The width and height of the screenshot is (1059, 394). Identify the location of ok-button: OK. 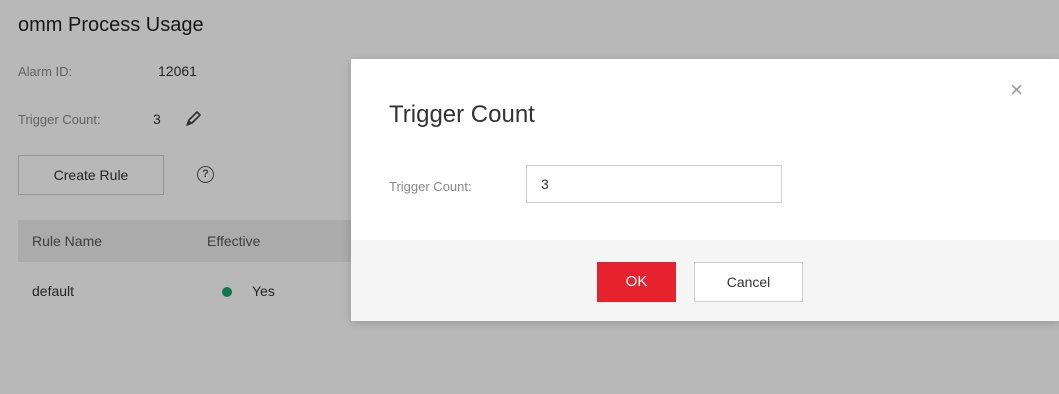
(636, 282).